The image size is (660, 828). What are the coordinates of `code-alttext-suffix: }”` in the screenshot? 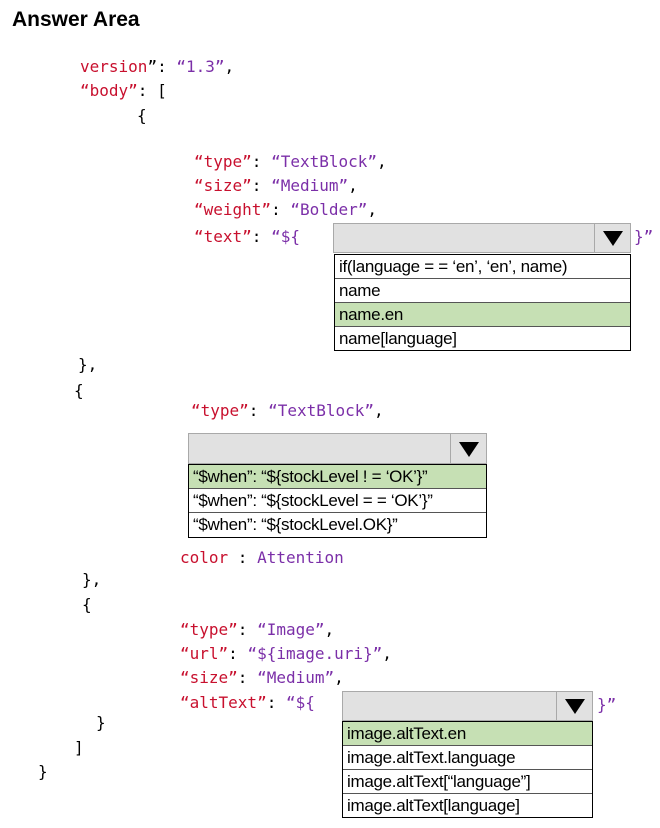 It's located at (607, 704).